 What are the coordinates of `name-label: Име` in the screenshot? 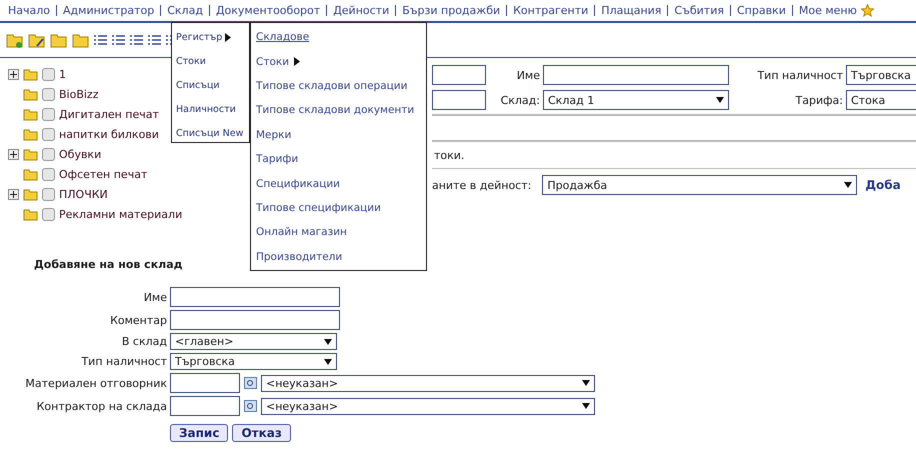 It's located at (528, 75).